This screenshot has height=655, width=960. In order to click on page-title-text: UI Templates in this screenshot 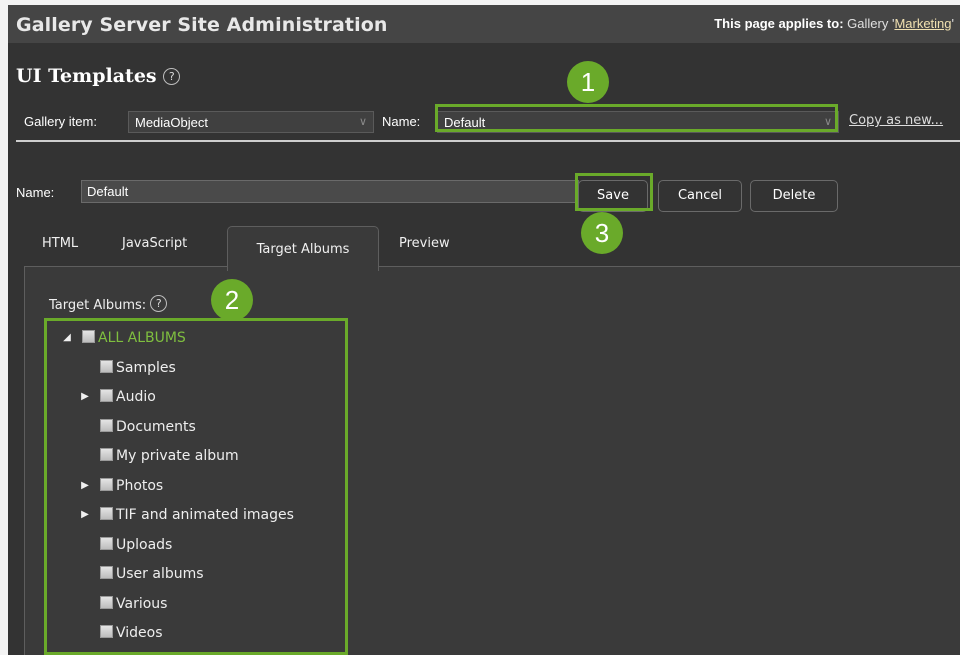, I will do `click(86, 76)`.